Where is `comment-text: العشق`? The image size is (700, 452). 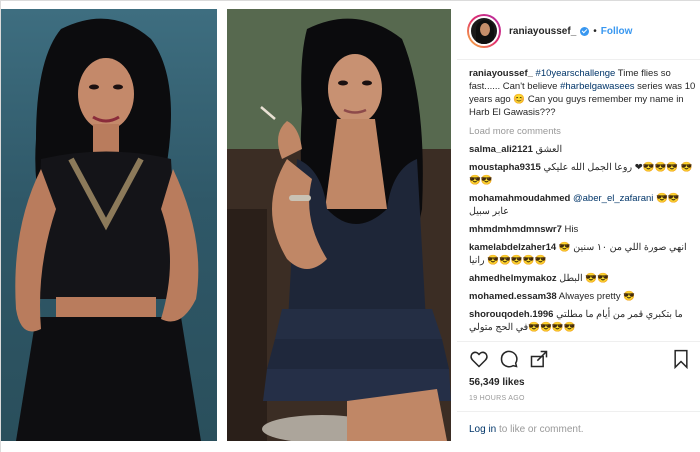
comment-text: العشق is located at coordinates (549, 149).